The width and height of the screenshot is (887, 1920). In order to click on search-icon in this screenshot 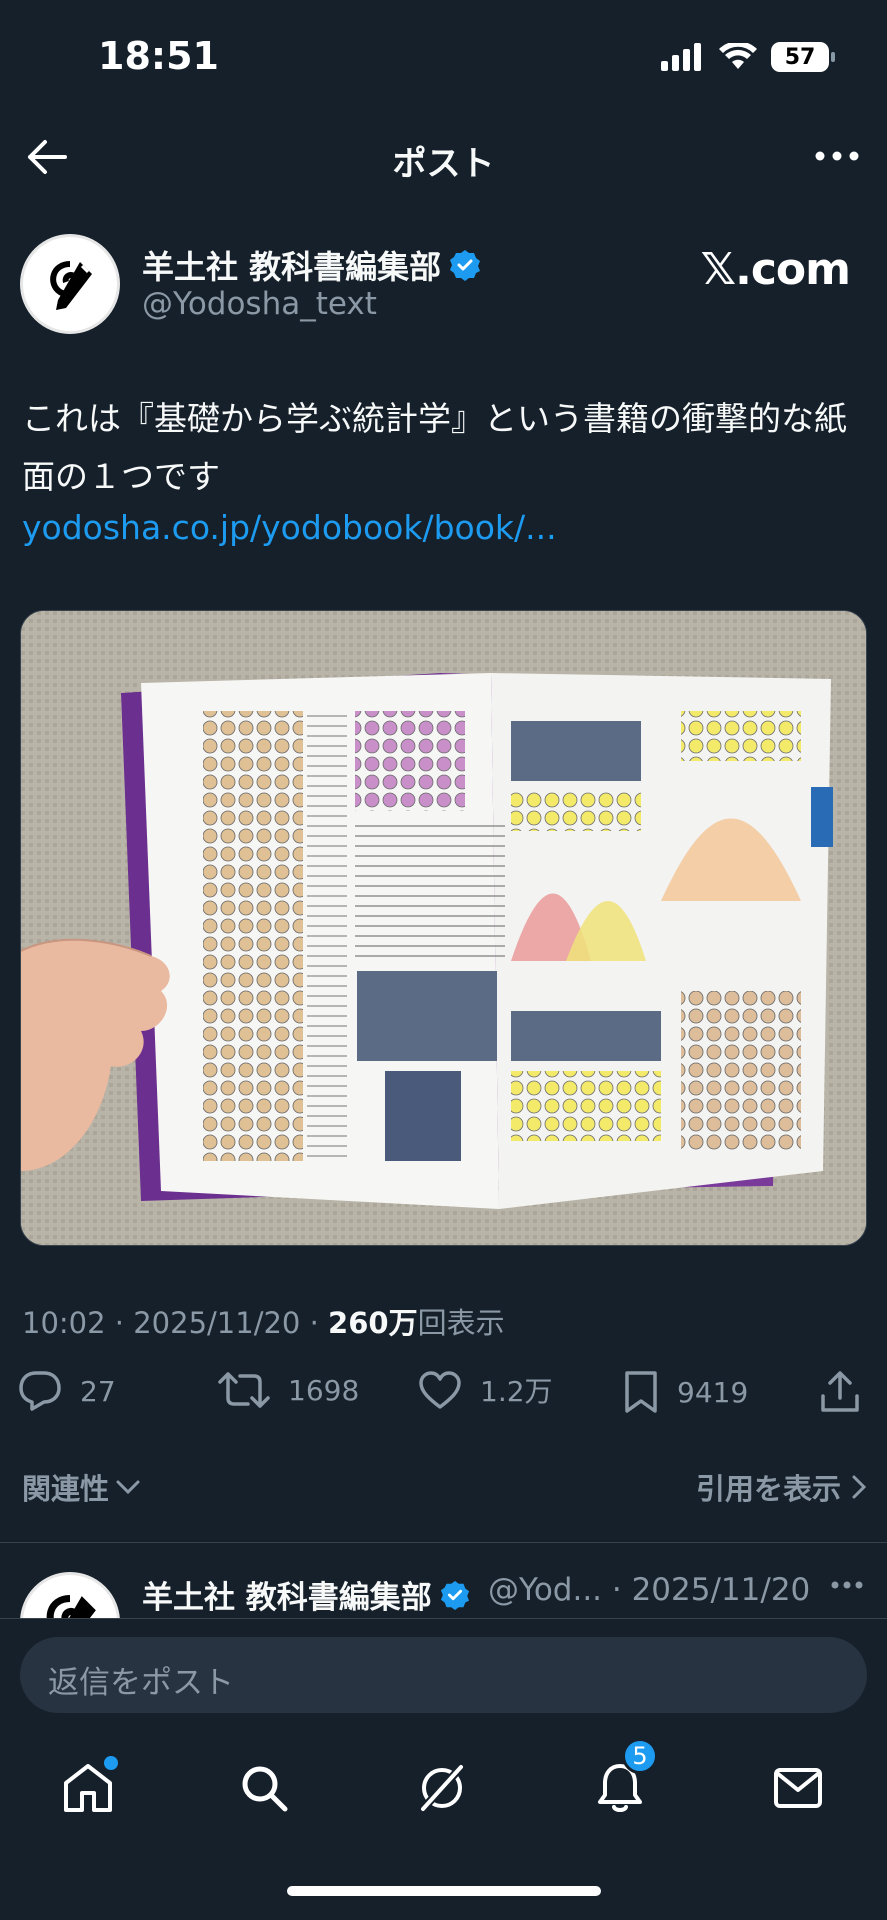, I will do `click(265, 1789)`.